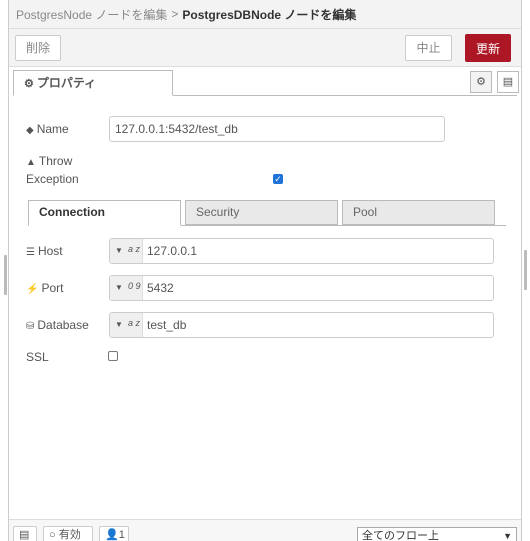 The width and height of the screenshot is (530, 541). What do you see at coordinates (126, 251) in the screenshot?
I see `host-type-select: ▼ a z` at bounding box center [126, 251].